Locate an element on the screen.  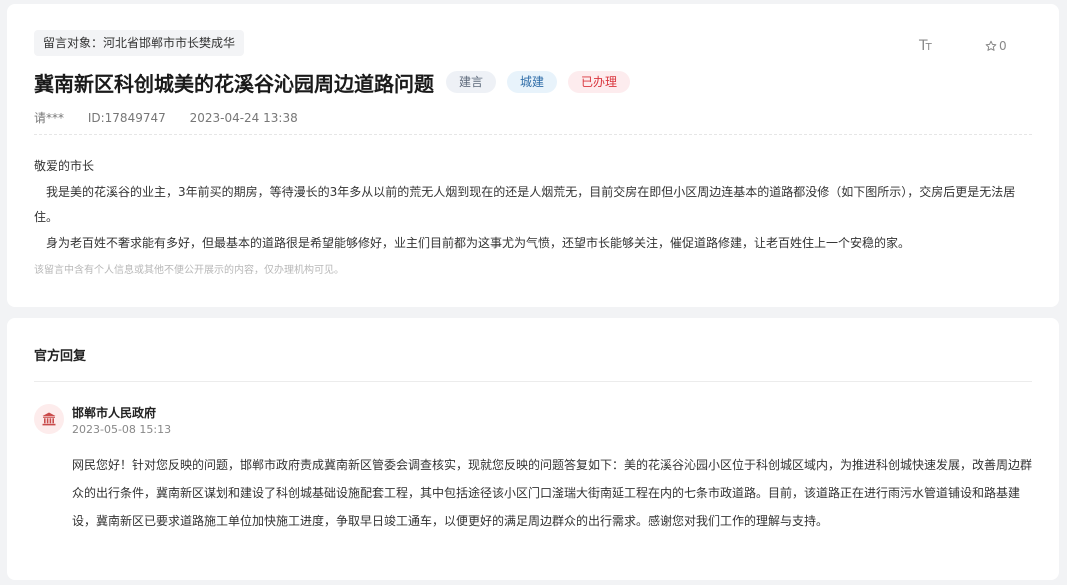
favorite-count: 0 is located at coordinates (1003, 46).